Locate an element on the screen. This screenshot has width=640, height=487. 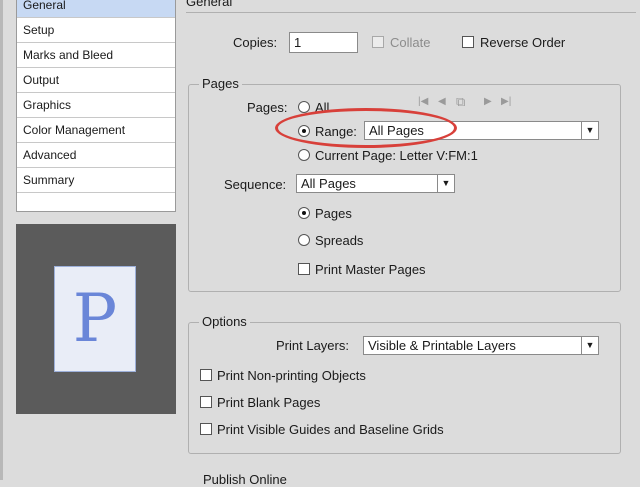
sidebar-item-graphics: Graphics is located at coordinates (96, 105).